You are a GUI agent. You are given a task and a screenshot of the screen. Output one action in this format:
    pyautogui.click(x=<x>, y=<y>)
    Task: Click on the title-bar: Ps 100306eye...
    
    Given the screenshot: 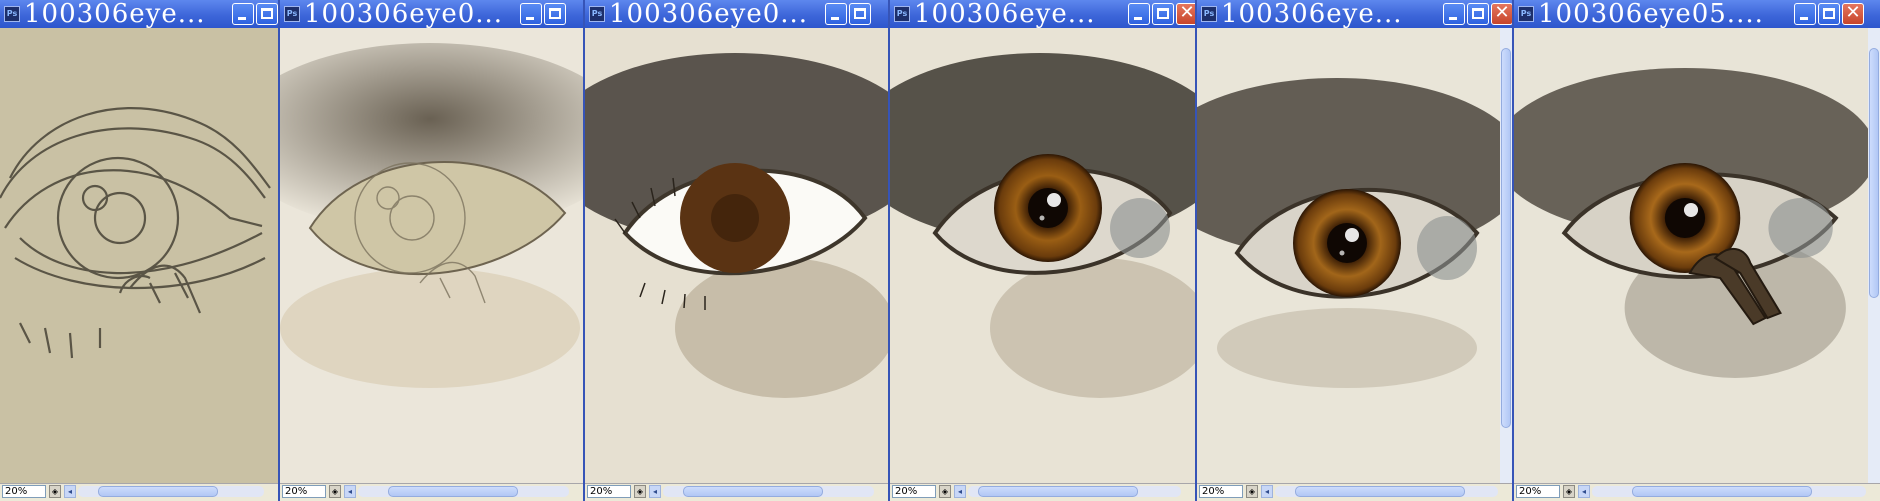 What is the action you would take?
    pyautogui.click(x=139, y=14)
    